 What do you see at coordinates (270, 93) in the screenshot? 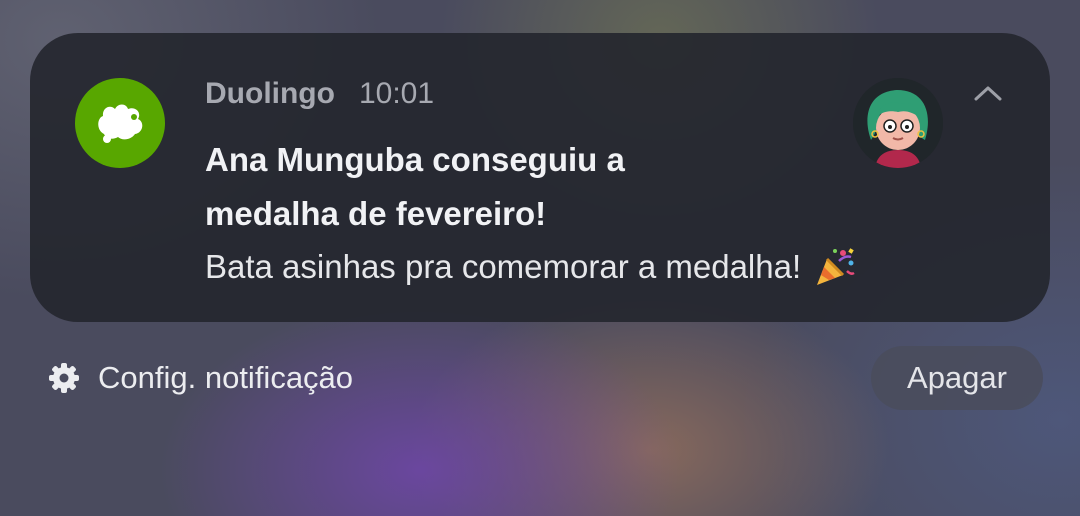
I see `app-name: Duolingo` at bounding box center [270, 93].